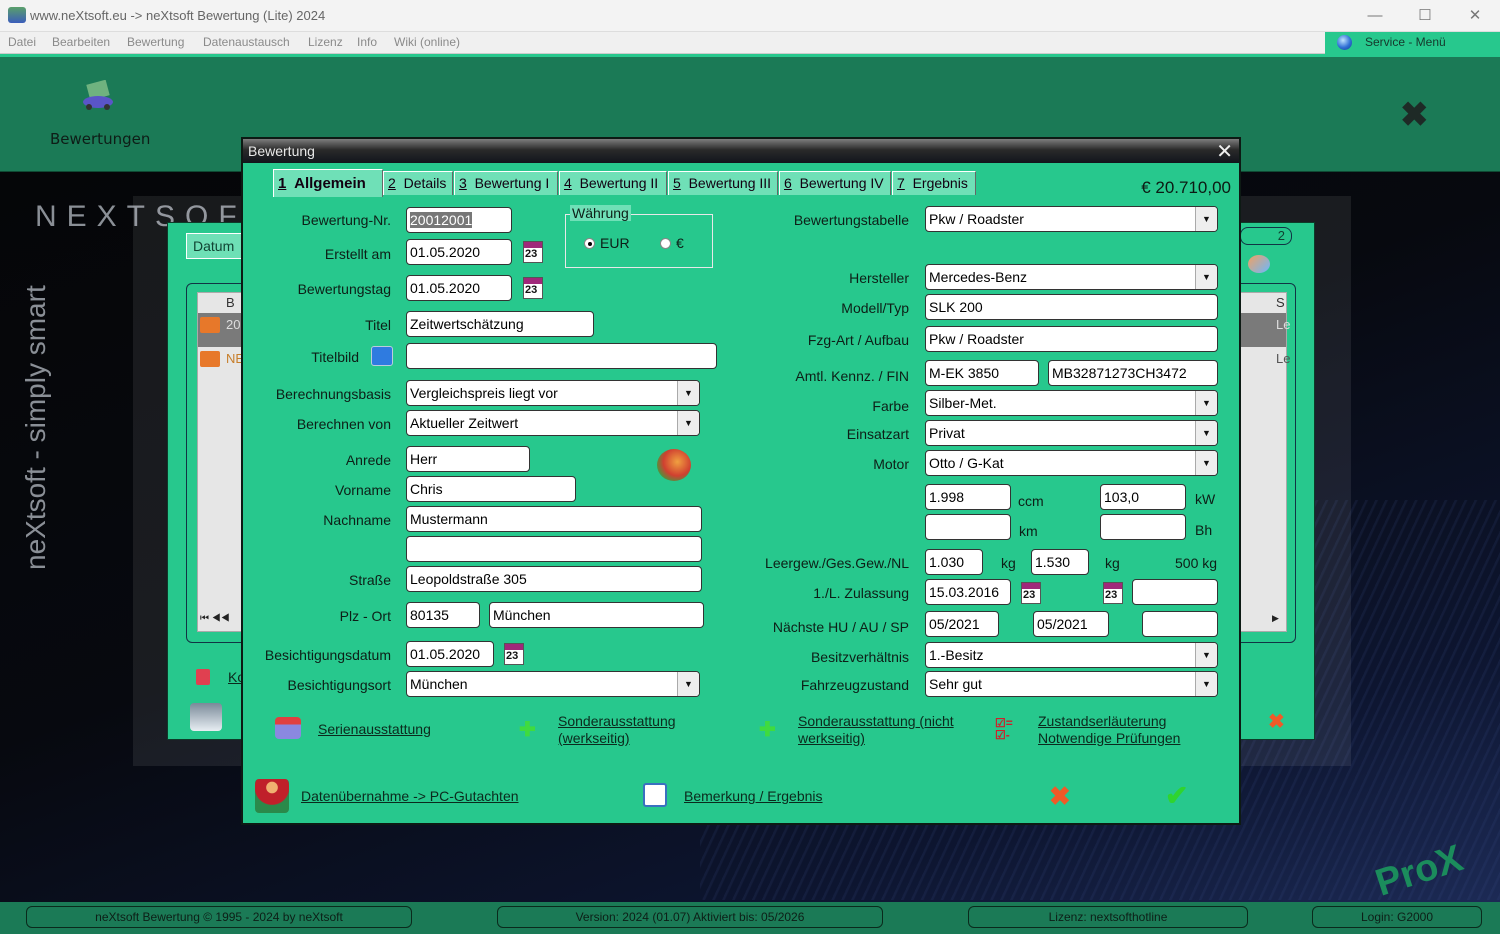 The width and height of the screenshot is (1500, 934). What do you see at coordinates (613, 183) in the screenshot?
I see `tab-bewertung-2: 4 Bewertung II` at bounding box center [613, 183].